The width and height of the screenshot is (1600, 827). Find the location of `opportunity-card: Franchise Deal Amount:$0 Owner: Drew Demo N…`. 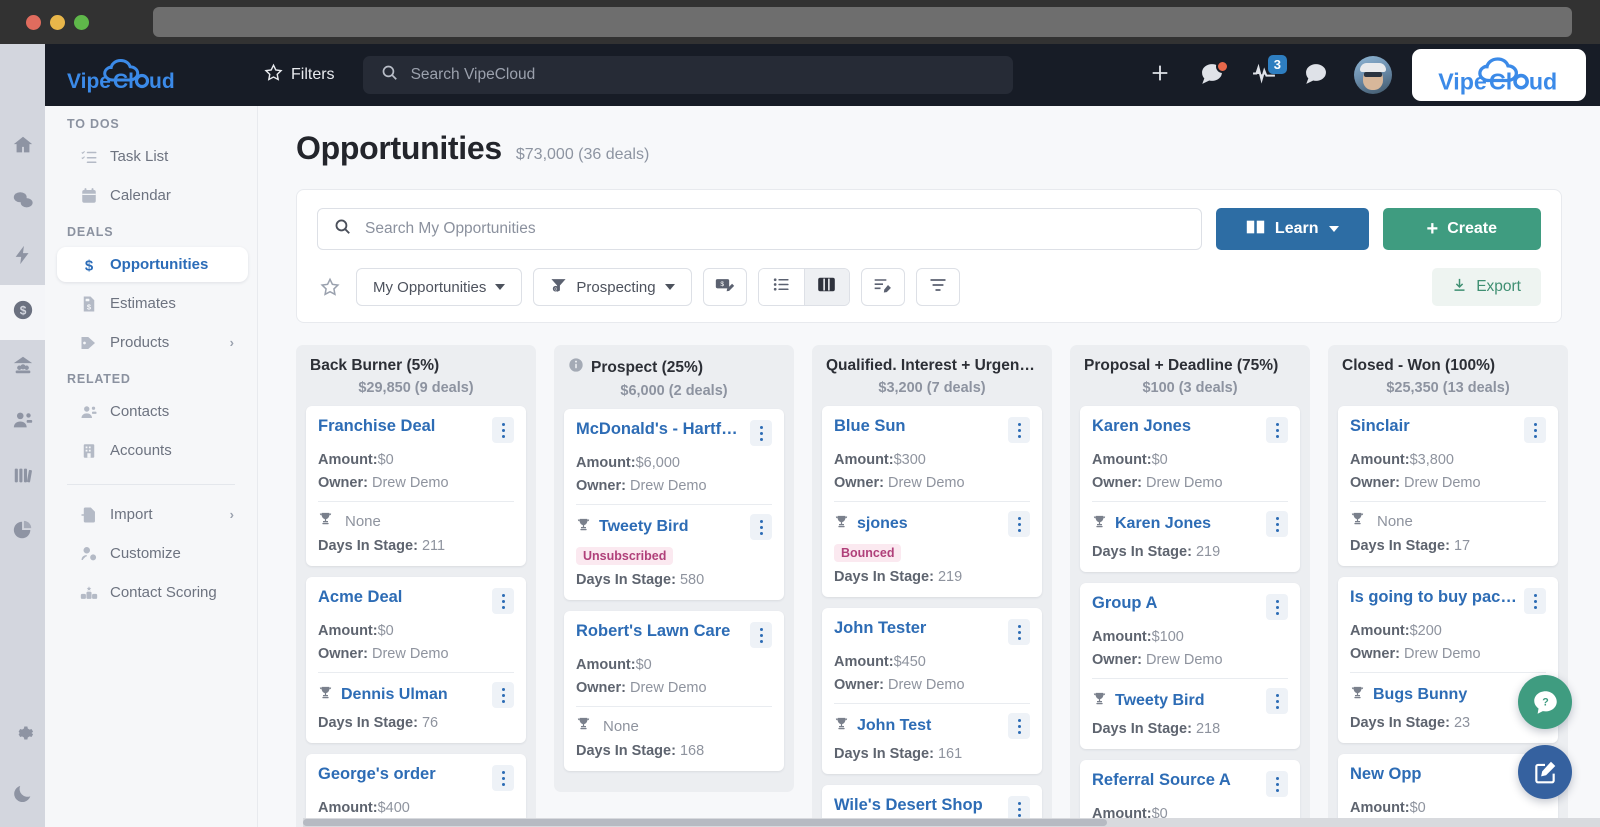

opportunity-card: Franchise Deal Amount:$0 Owner: Drew Demo N… is located at coordinates (416, 486).